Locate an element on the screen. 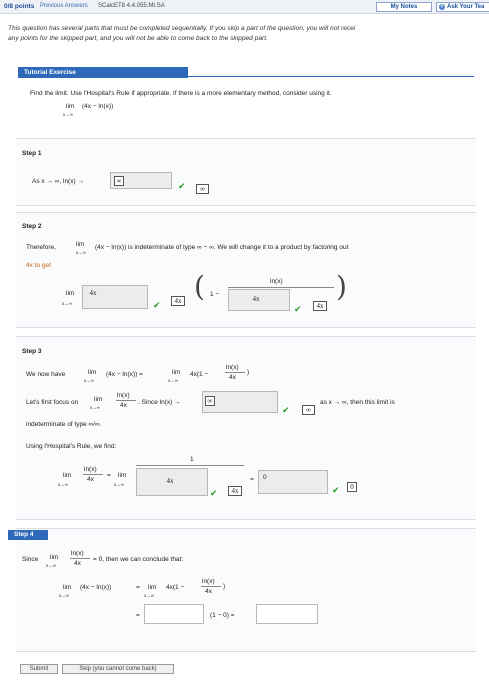  step-2-text-c: 4x to get is located at coordinates (38, 265).